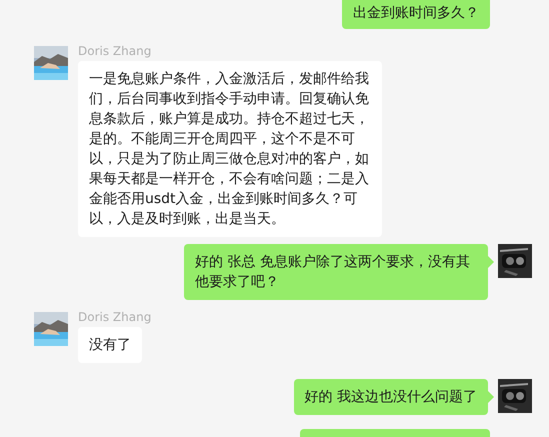 The height and width of the screenshot is (437, 549). I want to click on message-bubble: 没有了, so click(110, 345).